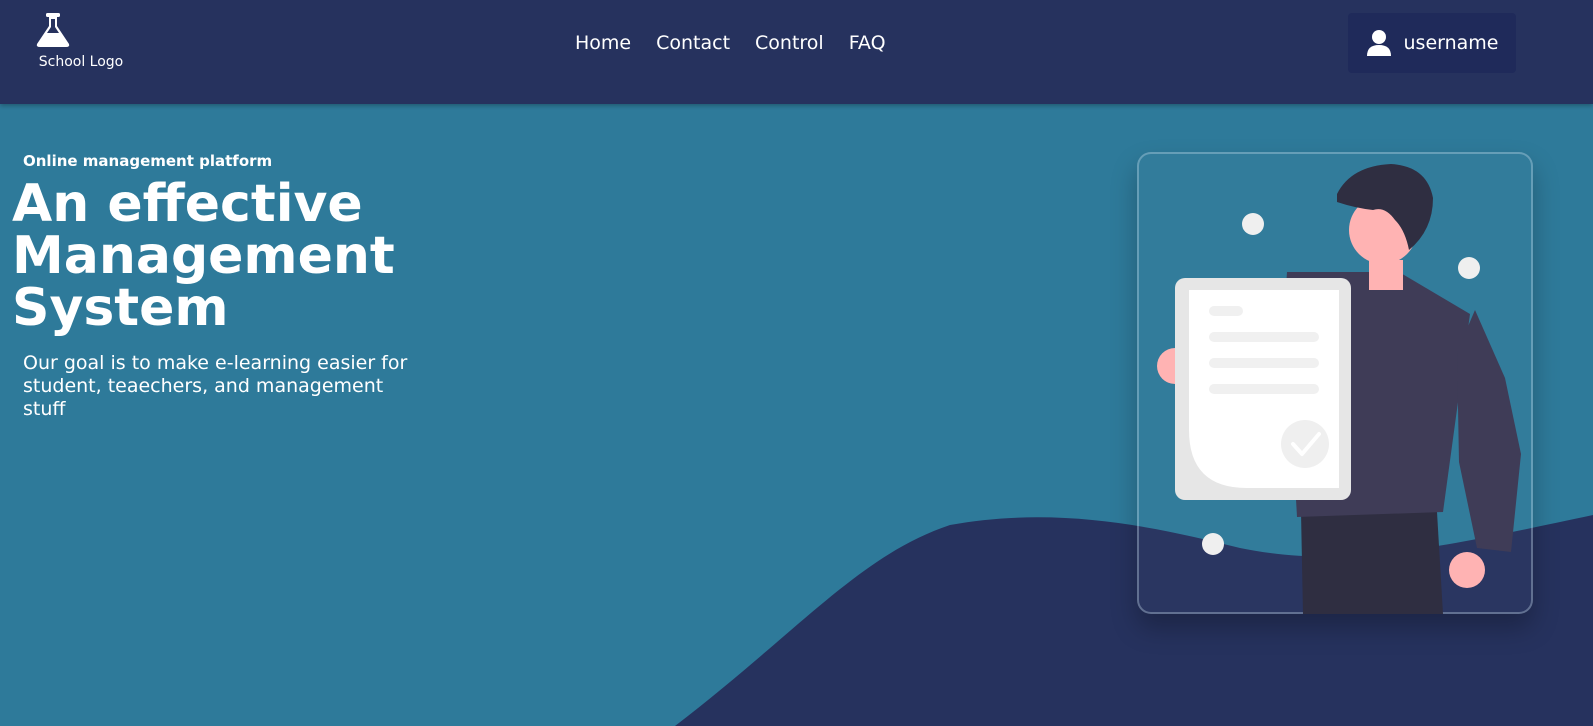 The width and height of the screenshot is (1593, 726). What do you see at coordinates (789, 43) in the screenshot?
I see `nav-control-link: Control` at bounding box center [789, 43].